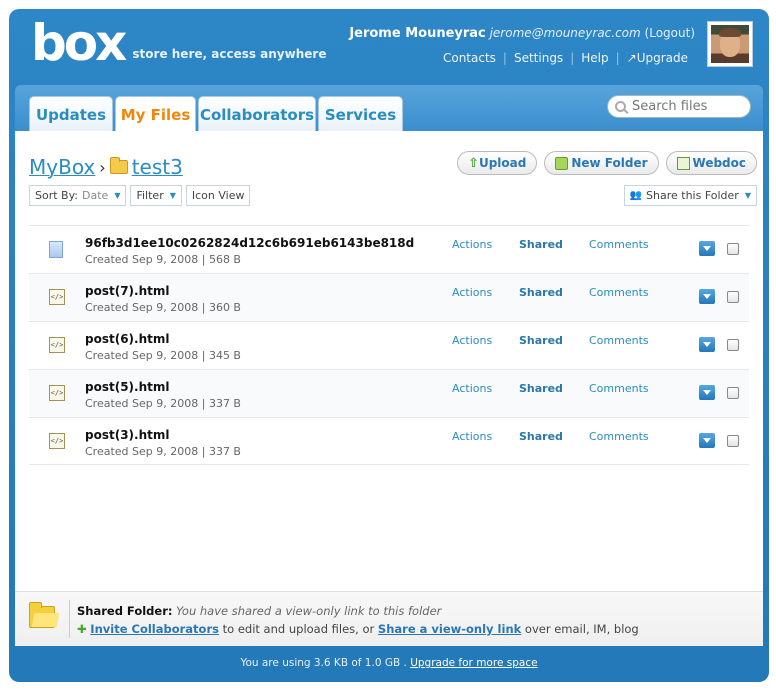  I want to click on file-meta: Created Sep 9, 2008 | 337 B, so click(163, 403).